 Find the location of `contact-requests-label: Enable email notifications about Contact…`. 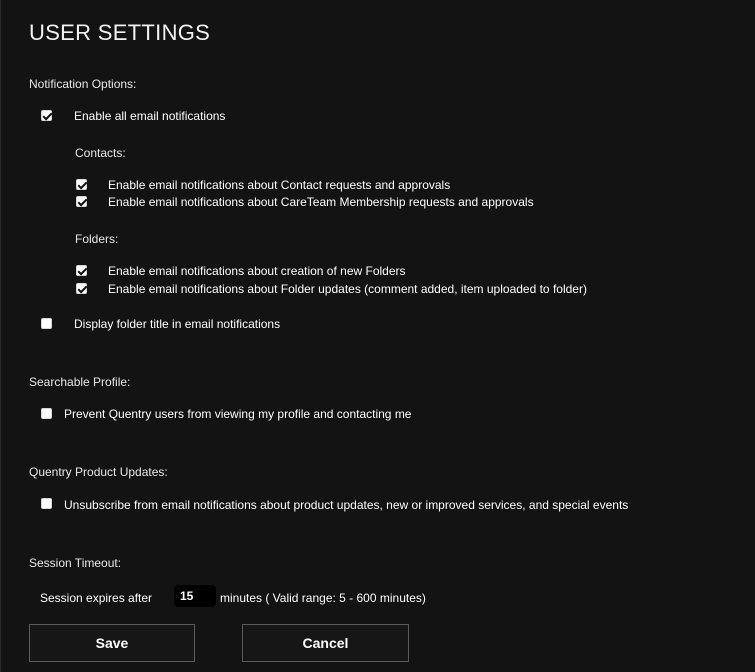

contact-requests-label: Enable email notifications about Contact… is located at coordinates (279, 185).